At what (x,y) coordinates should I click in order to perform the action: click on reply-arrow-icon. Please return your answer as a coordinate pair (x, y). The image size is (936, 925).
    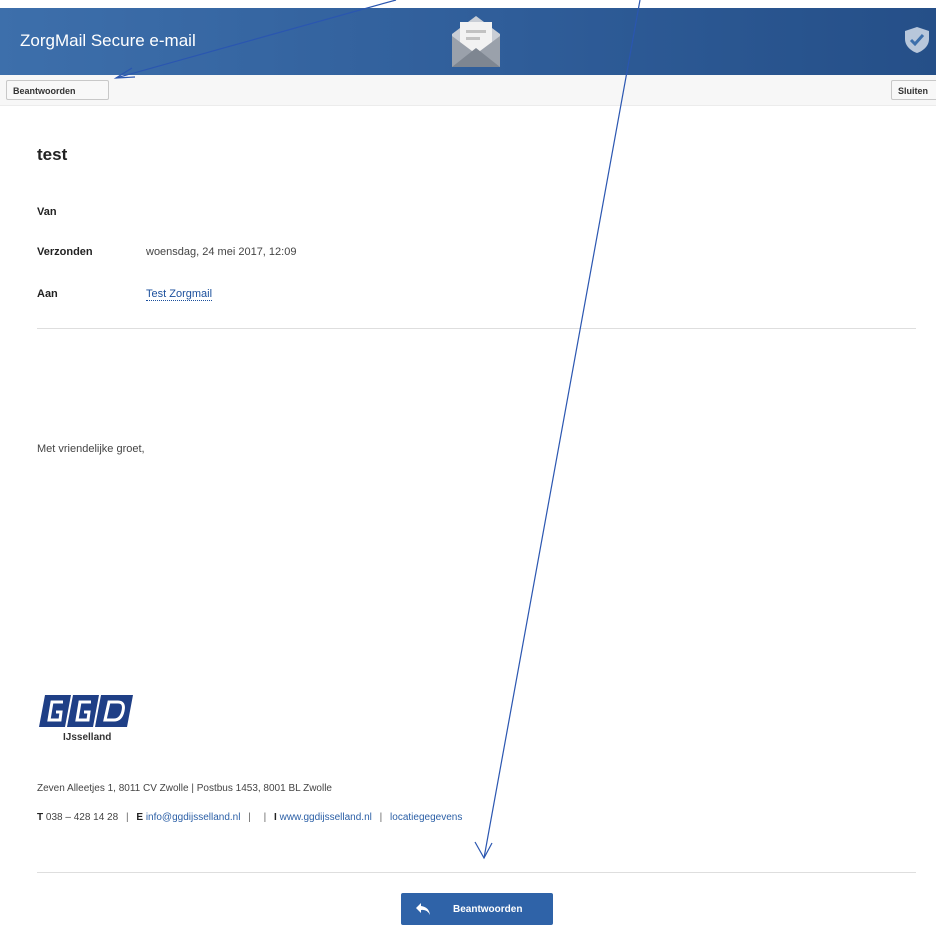
    Looking at the image, I should click on (423, 909).